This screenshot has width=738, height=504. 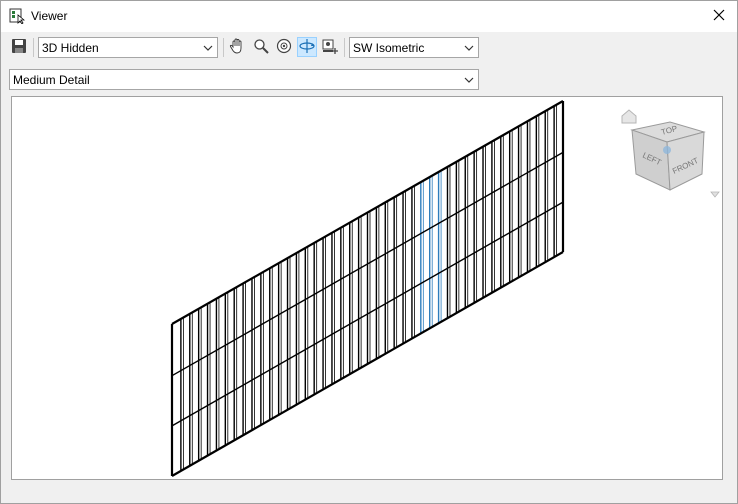 I want to click on viewcube-corner-highlight, so click(x=667, y=150).